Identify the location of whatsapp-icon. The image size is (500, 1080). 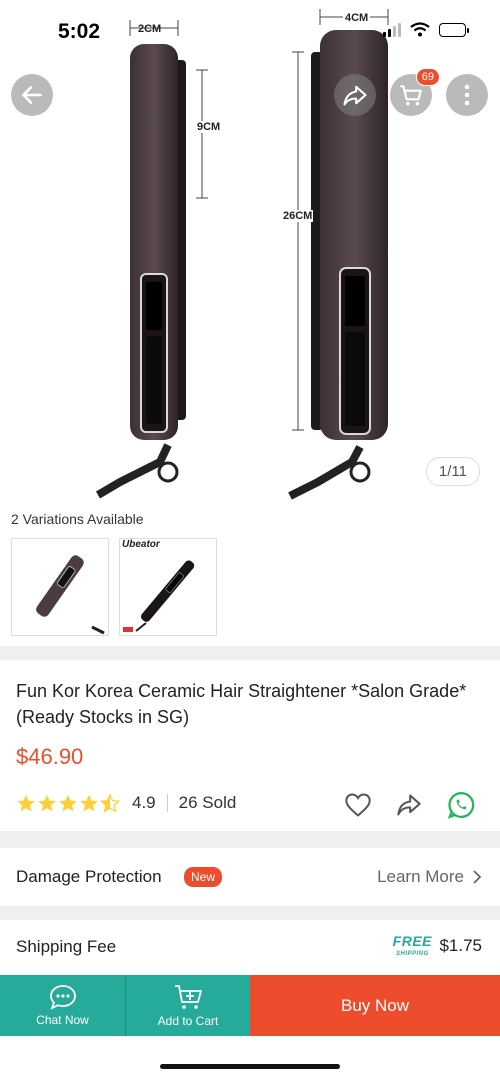
(461, 805).